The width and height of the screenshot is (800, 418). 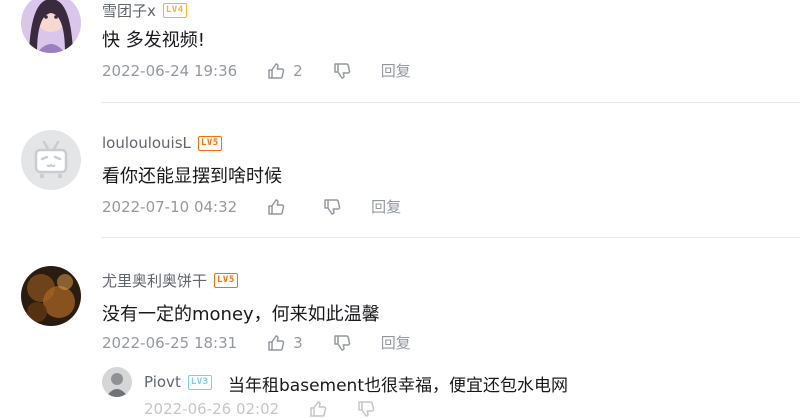 I want to click on sub-reply-username: Piovt LV3, so click(x=178, y=382).